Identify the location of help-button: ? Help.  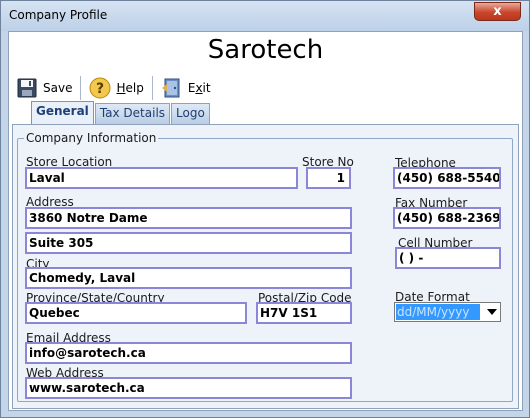
(116, 88).